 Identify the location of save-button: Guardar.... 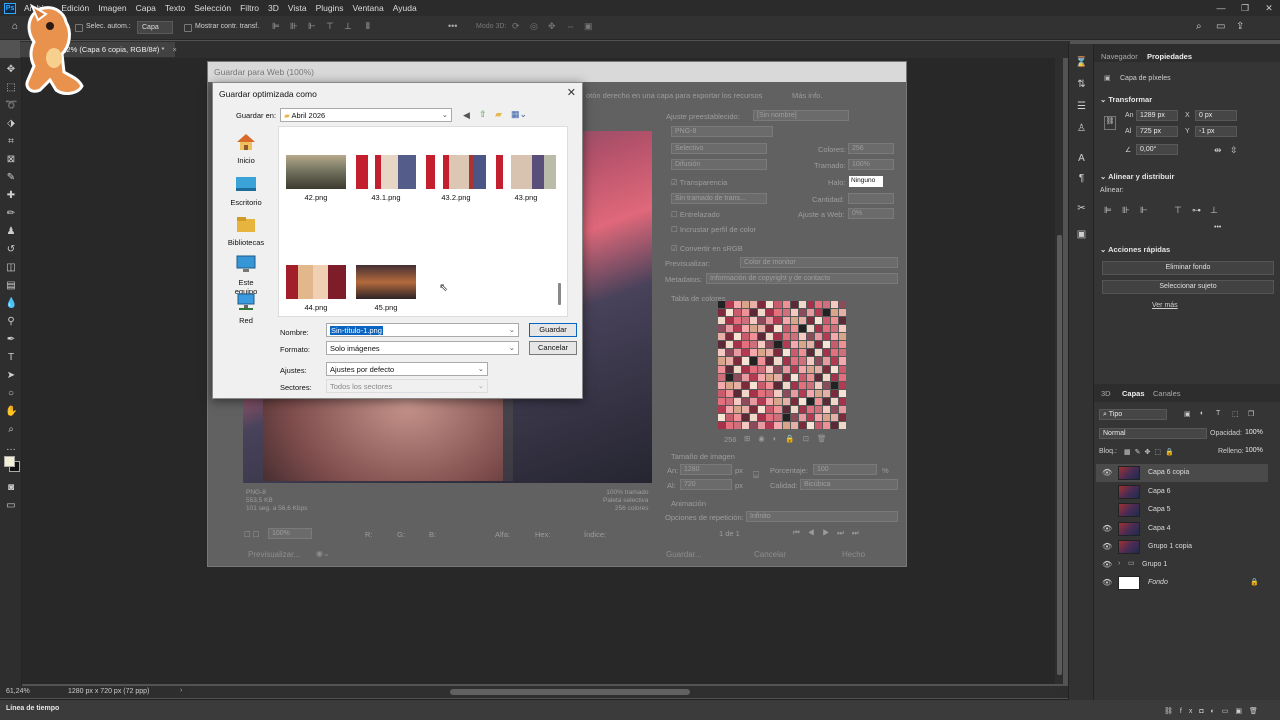
(684, 554).